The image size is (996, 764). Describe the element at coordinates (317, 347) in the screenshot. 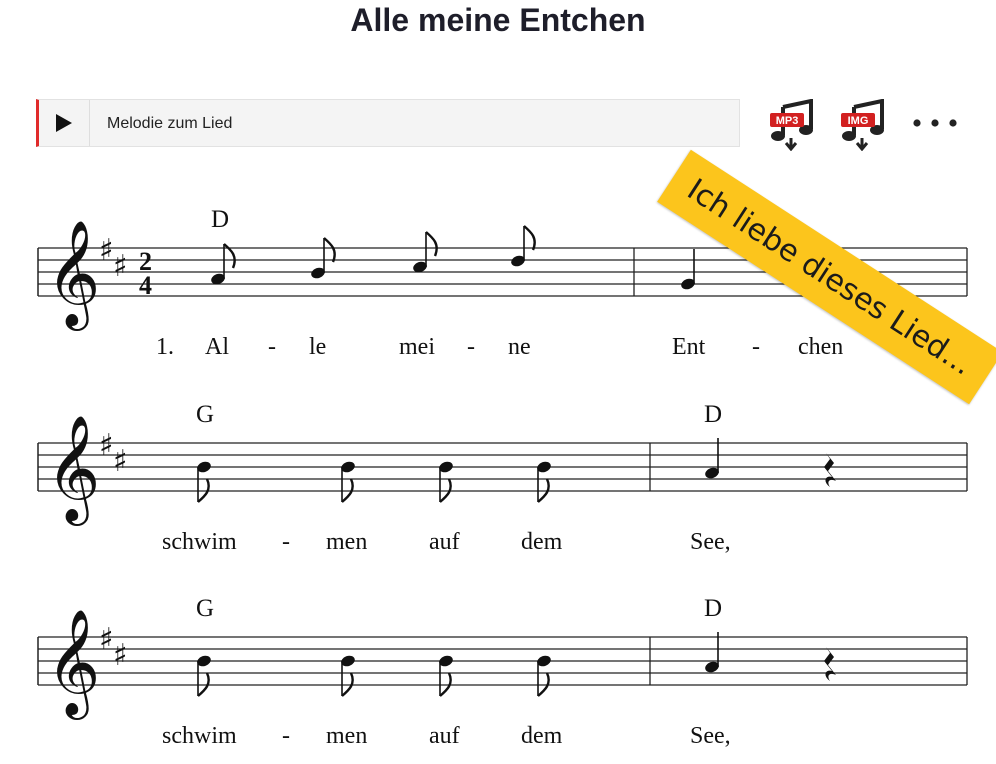

I see `lyric-syllable: le` at that location.